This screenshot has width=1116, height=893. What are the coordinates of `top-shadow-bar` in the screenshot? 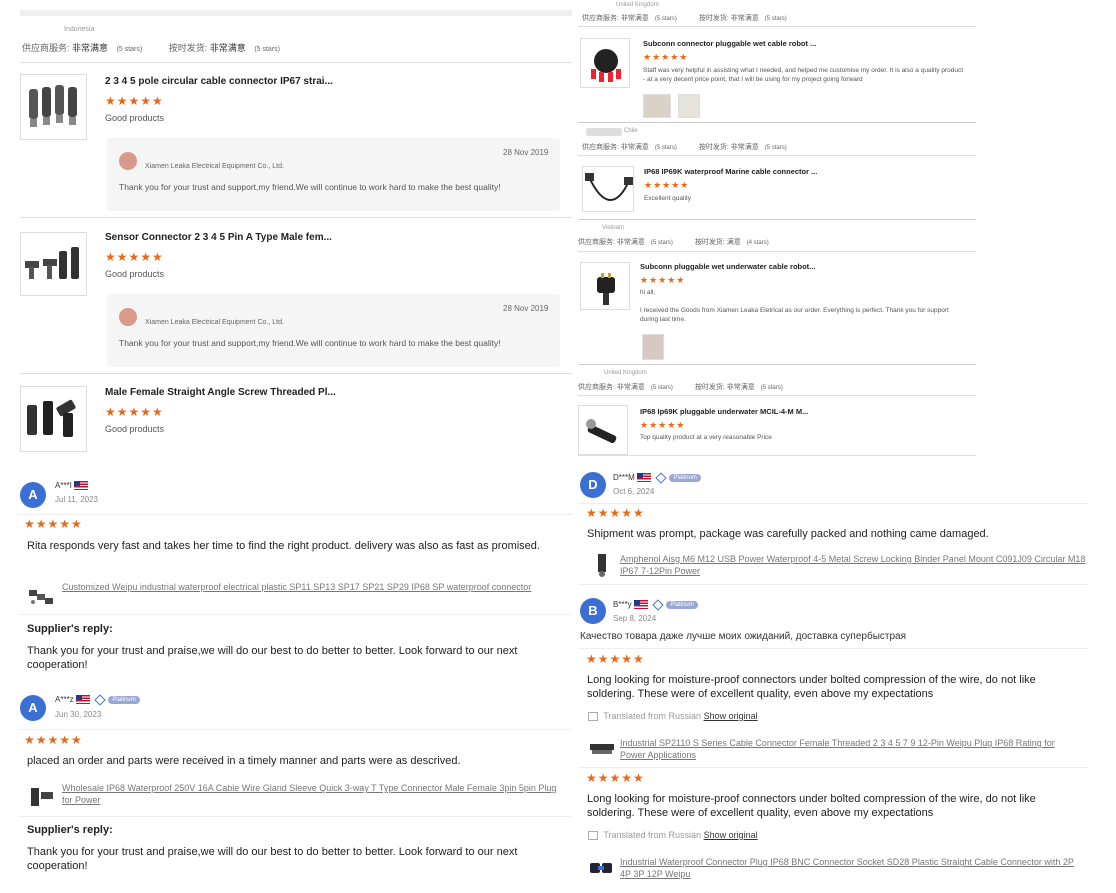 It's located at (296, 13).